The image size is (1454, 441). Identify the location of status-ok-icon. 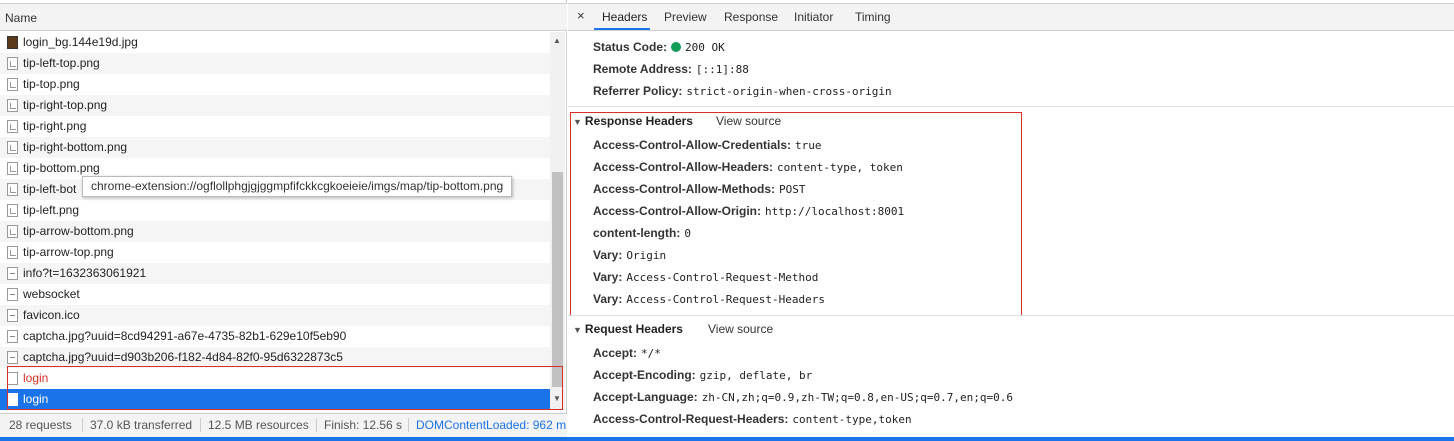
(676, 47).